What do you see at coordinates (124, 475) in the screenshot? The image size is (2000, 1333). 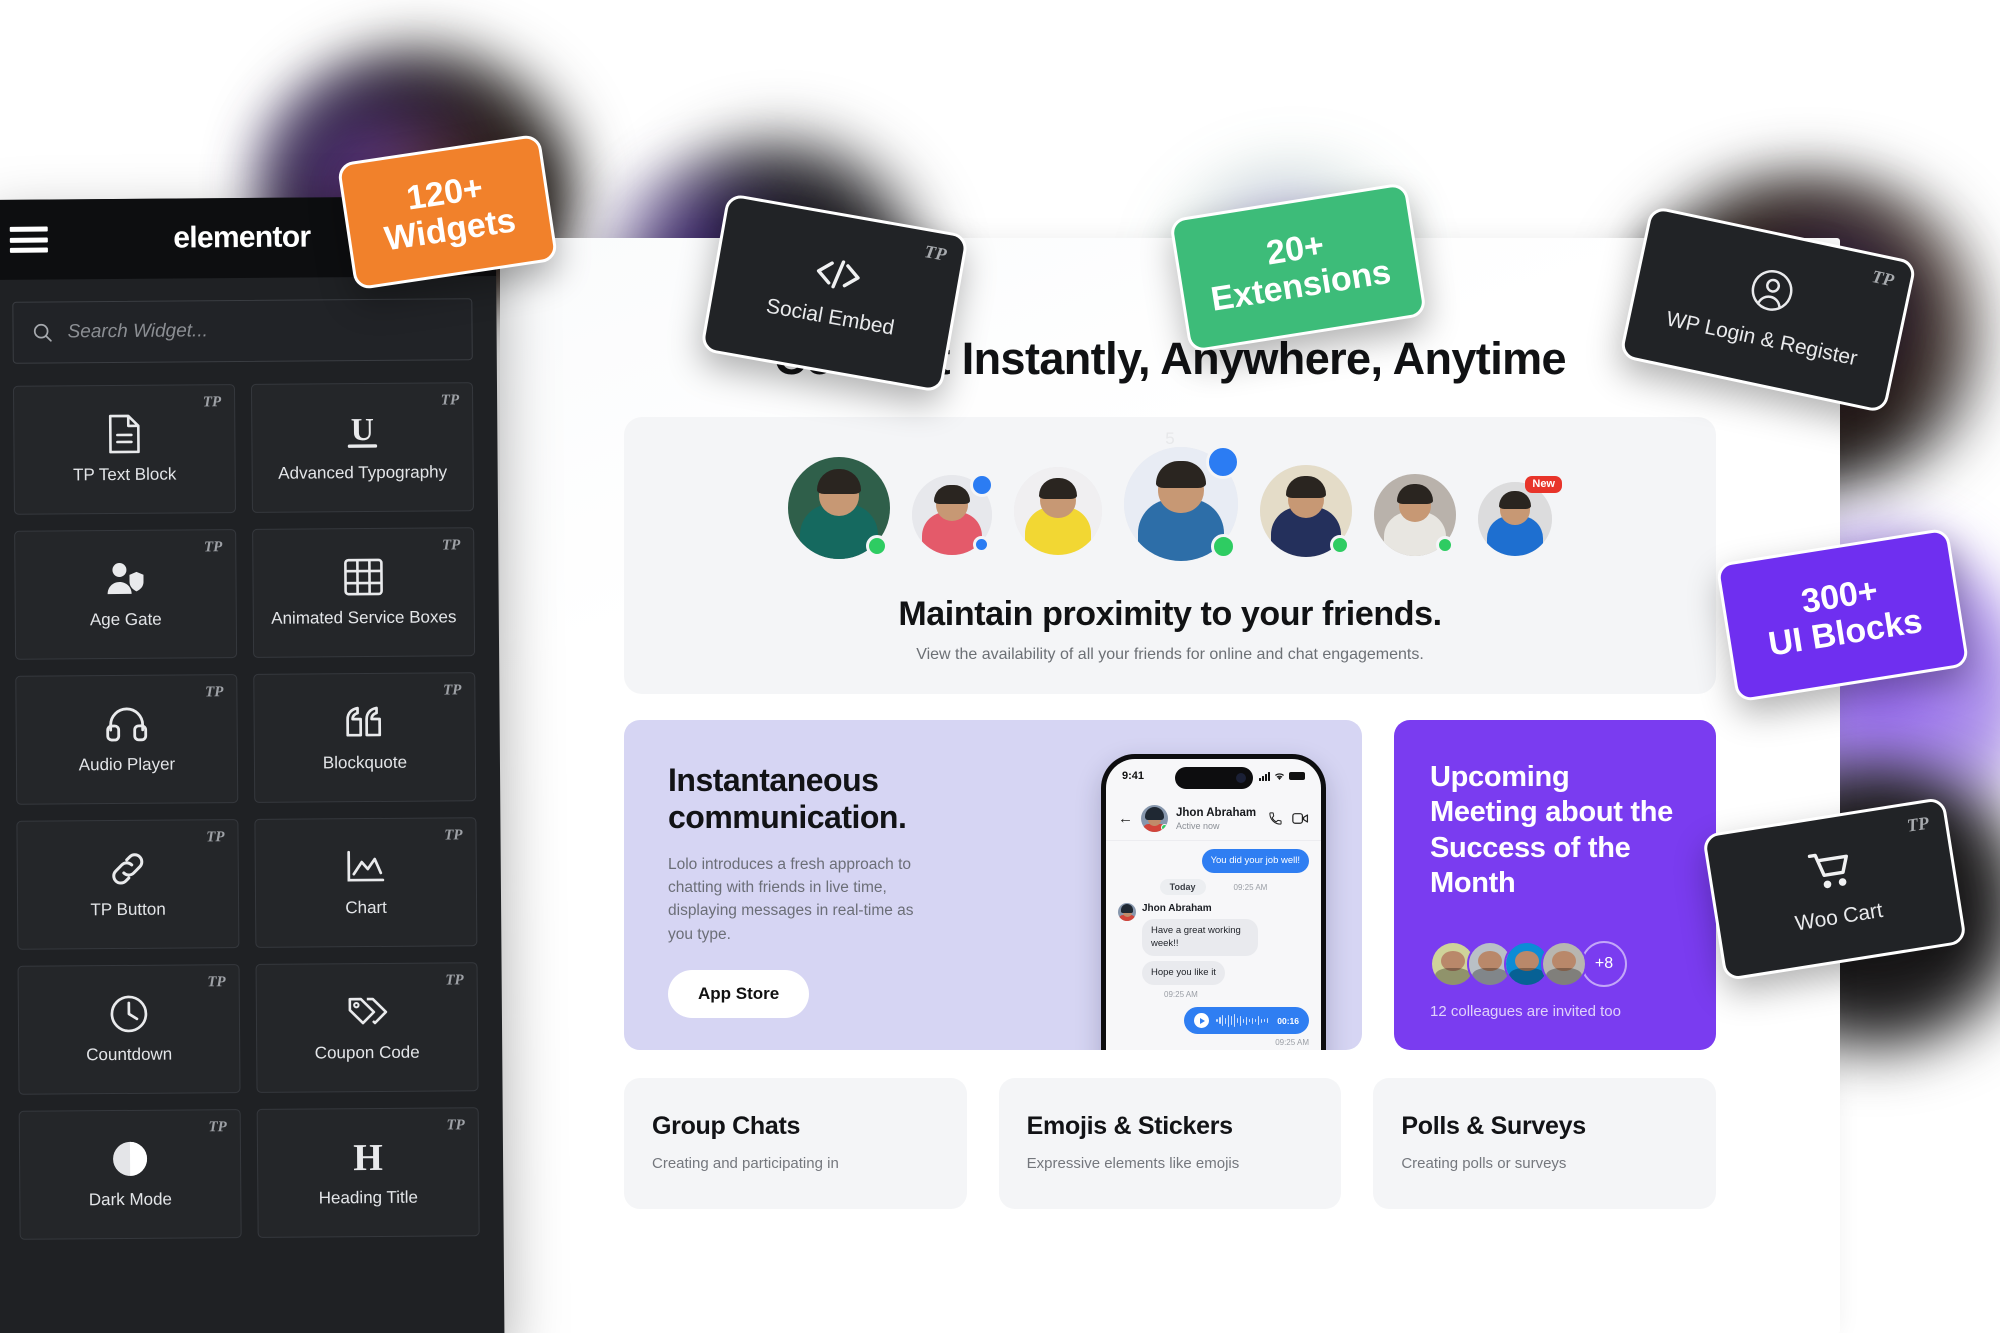 I see `widget-card-label: TP Text Block` at bounding box center [124, 475].